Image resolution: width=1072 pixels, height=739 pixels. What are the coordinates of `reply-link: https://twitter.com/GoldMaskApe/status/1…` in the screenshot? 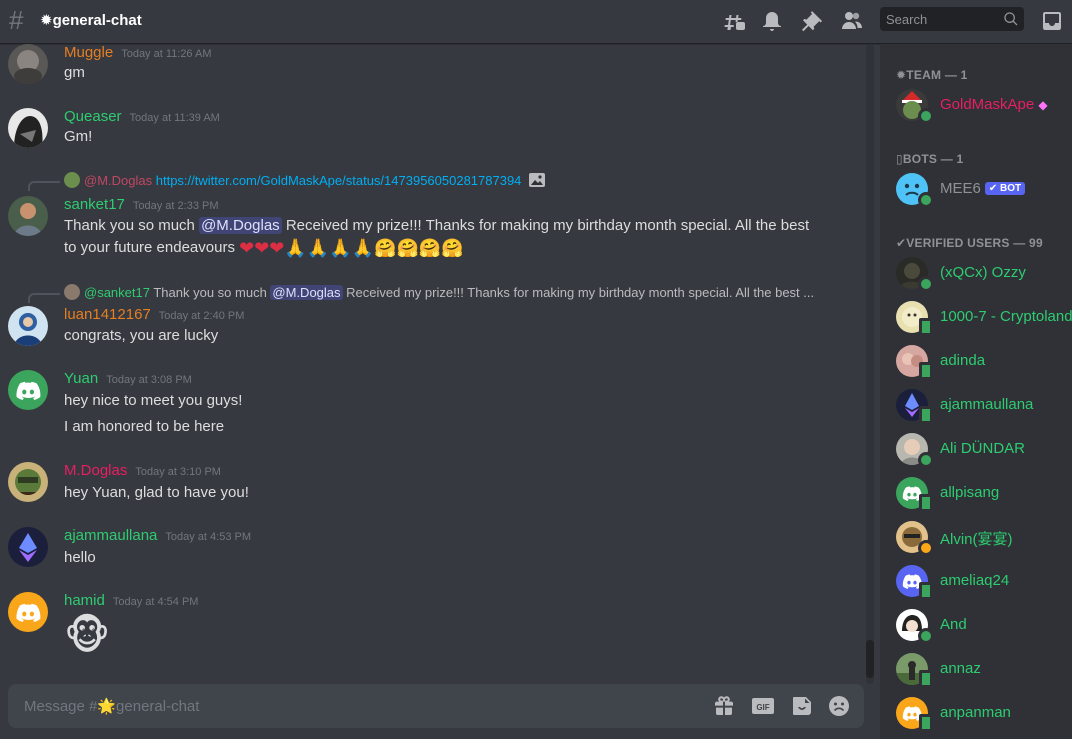 It's located at (339, 180).